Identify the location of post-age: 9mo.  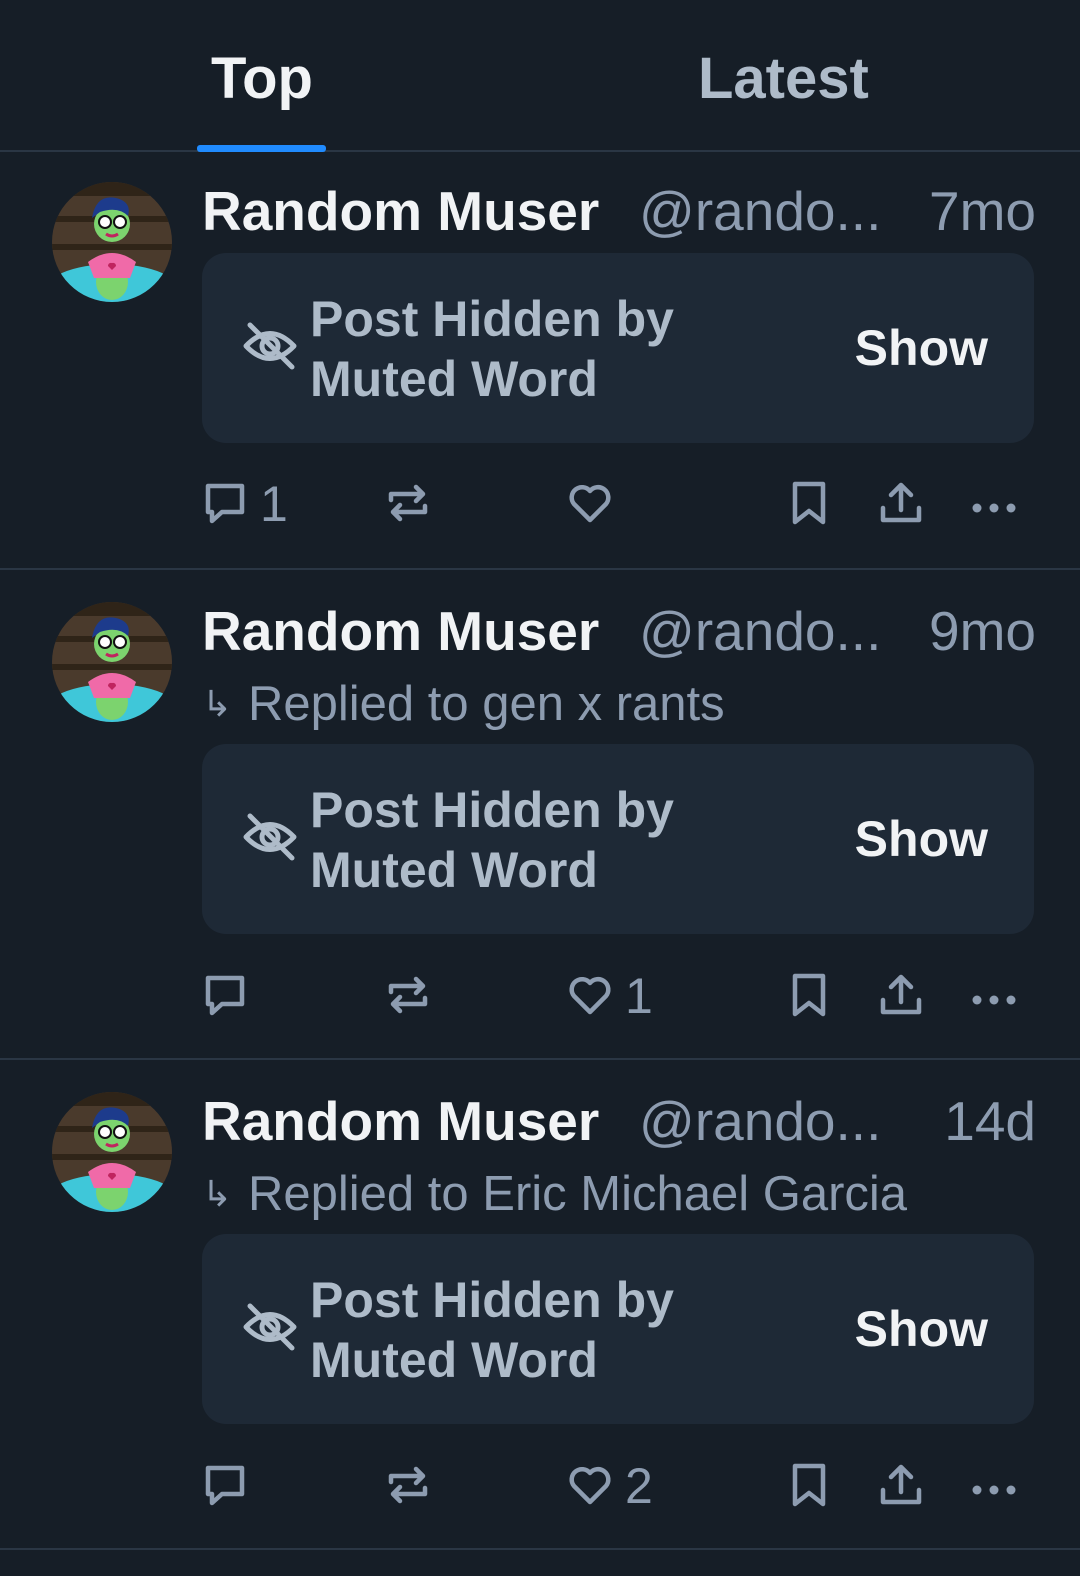
(982, 631).